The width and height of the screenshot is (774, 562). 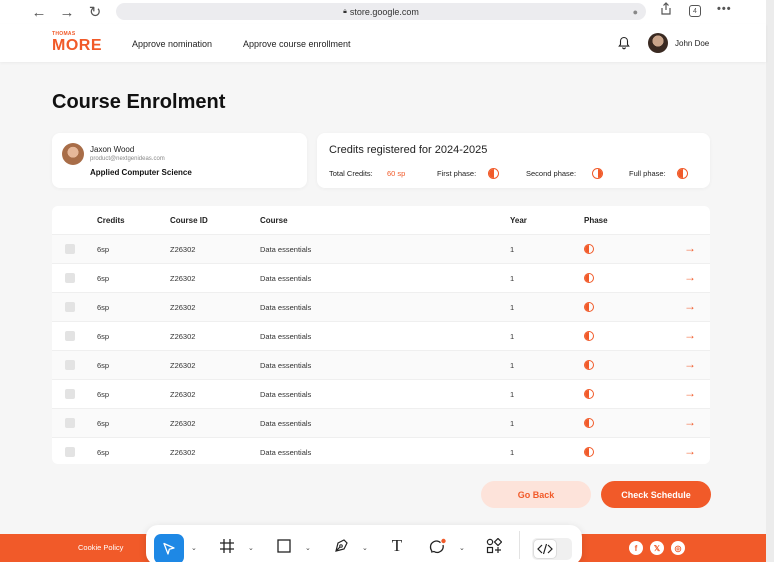 What do you see at coordinates (770, 281) in the screenshot?
I see `window-edge` at bounding box center [770, 281].